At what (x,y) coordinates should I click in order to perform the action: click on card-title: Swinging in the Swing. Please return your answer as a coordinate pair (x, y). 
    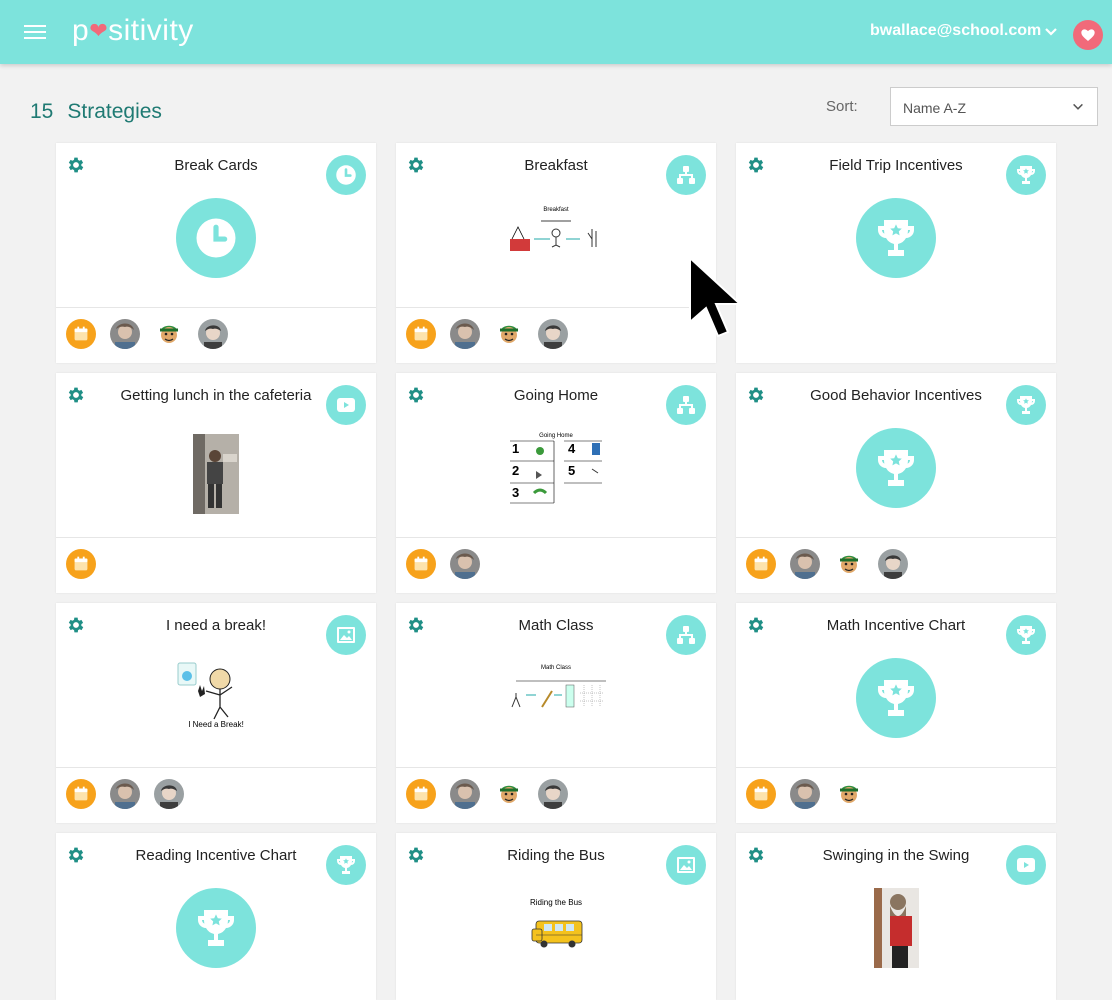
    Looking at the image, I should click on (896, 856).